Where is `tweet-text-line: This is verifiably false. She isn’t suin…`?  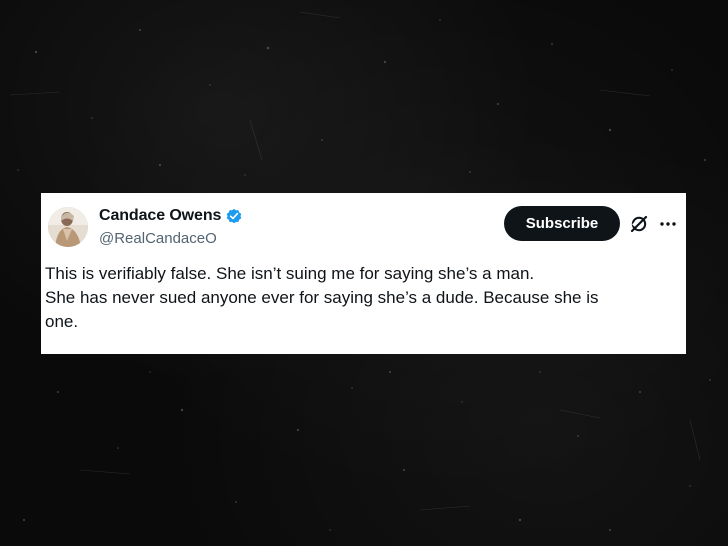 tweet-text-line: This is verifiably false. She isn’t suin… is located at coordinates (290, 273).